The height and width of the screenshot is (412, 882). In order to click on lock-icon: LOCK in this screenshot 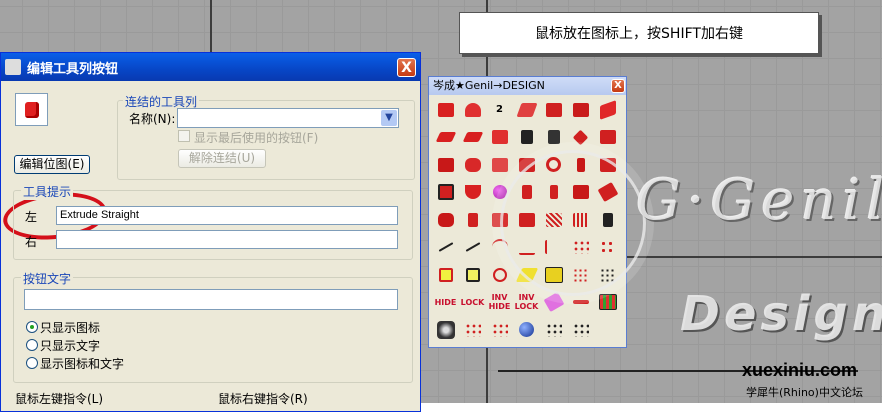, I will do `click(472, 302)`.